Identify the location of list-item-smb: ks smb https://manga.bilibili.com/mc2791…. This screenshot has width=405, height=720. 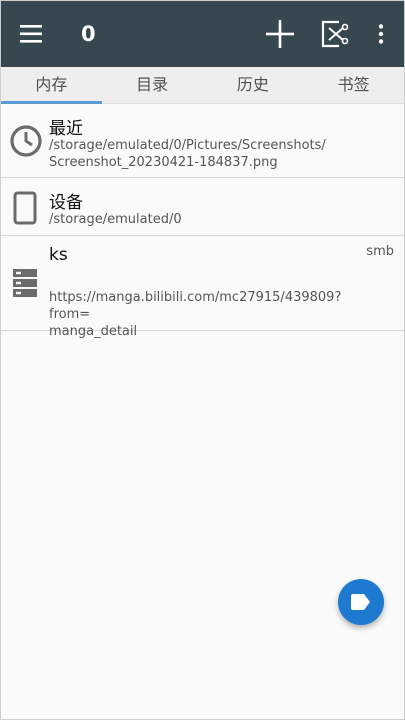
(202, 287).